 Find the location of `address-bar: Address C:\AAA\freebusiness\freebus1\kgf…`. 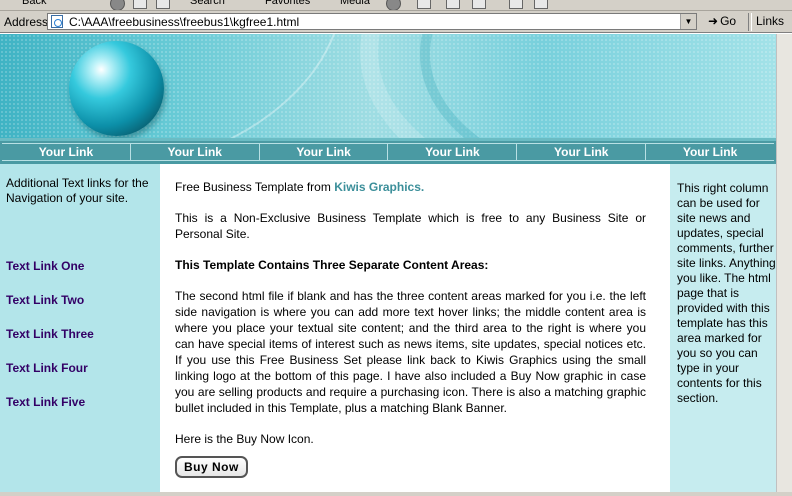

address-bar: Address C:\AAA\freebusiness\freebus1\kgf… is located at coordinates (396, 22).